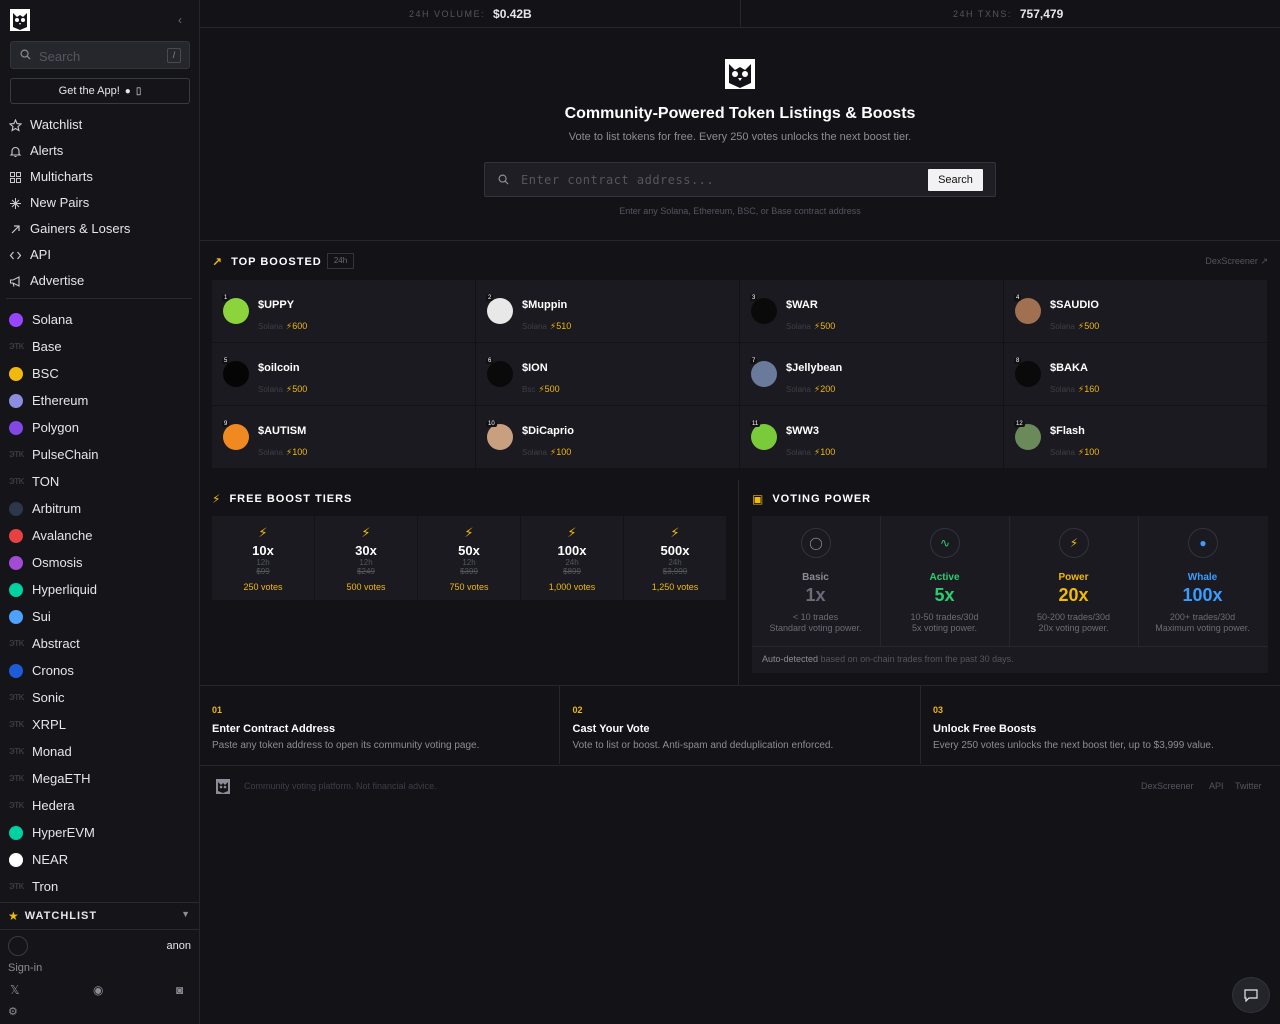 The width and height of the screenshot is (1280, 1024). I want to click on chain-item-bsc: BSC, so click(99, 373).